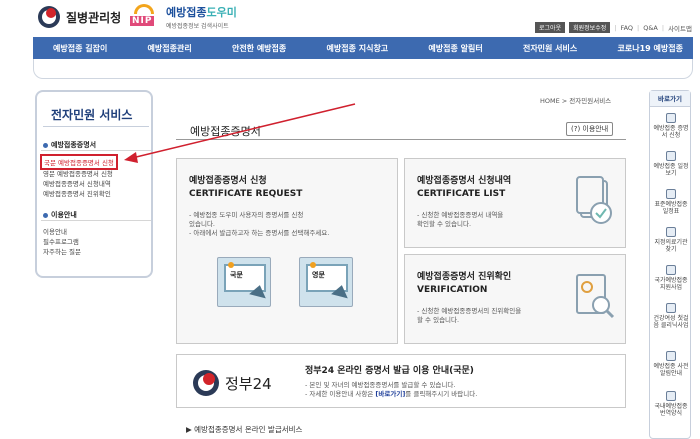 This screenshot has height=439, width=700. I want to click on quick-item-label: 국가예방접종 지원사업, so click(671, 284).